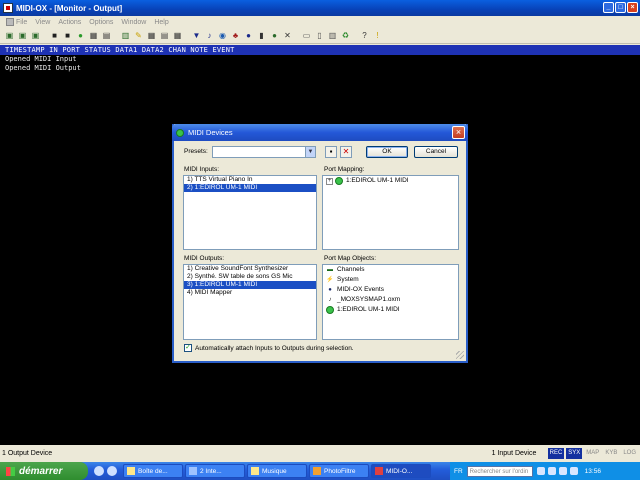 This screenshot has width=640, height=480. Describe the element at coordinates (250, 188) in the screenshot. I see `list-item: 2) 1:EDIROL UM-1 MIDI` at that location.